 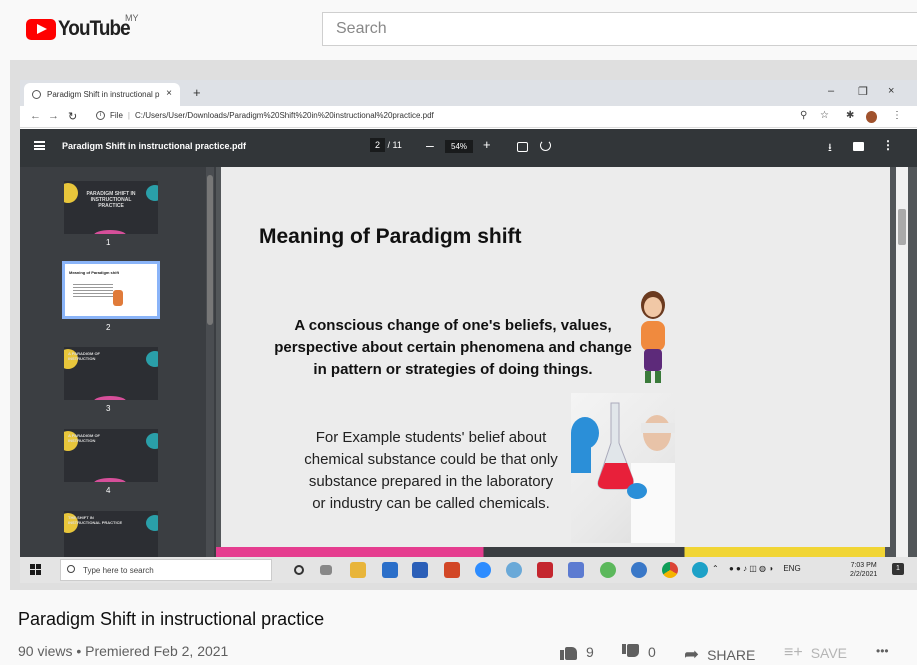 What do you see at coordinates (169, 93) in the screenshot?
I see `tab-close-icon: ×` at bounding box center [169, 93].